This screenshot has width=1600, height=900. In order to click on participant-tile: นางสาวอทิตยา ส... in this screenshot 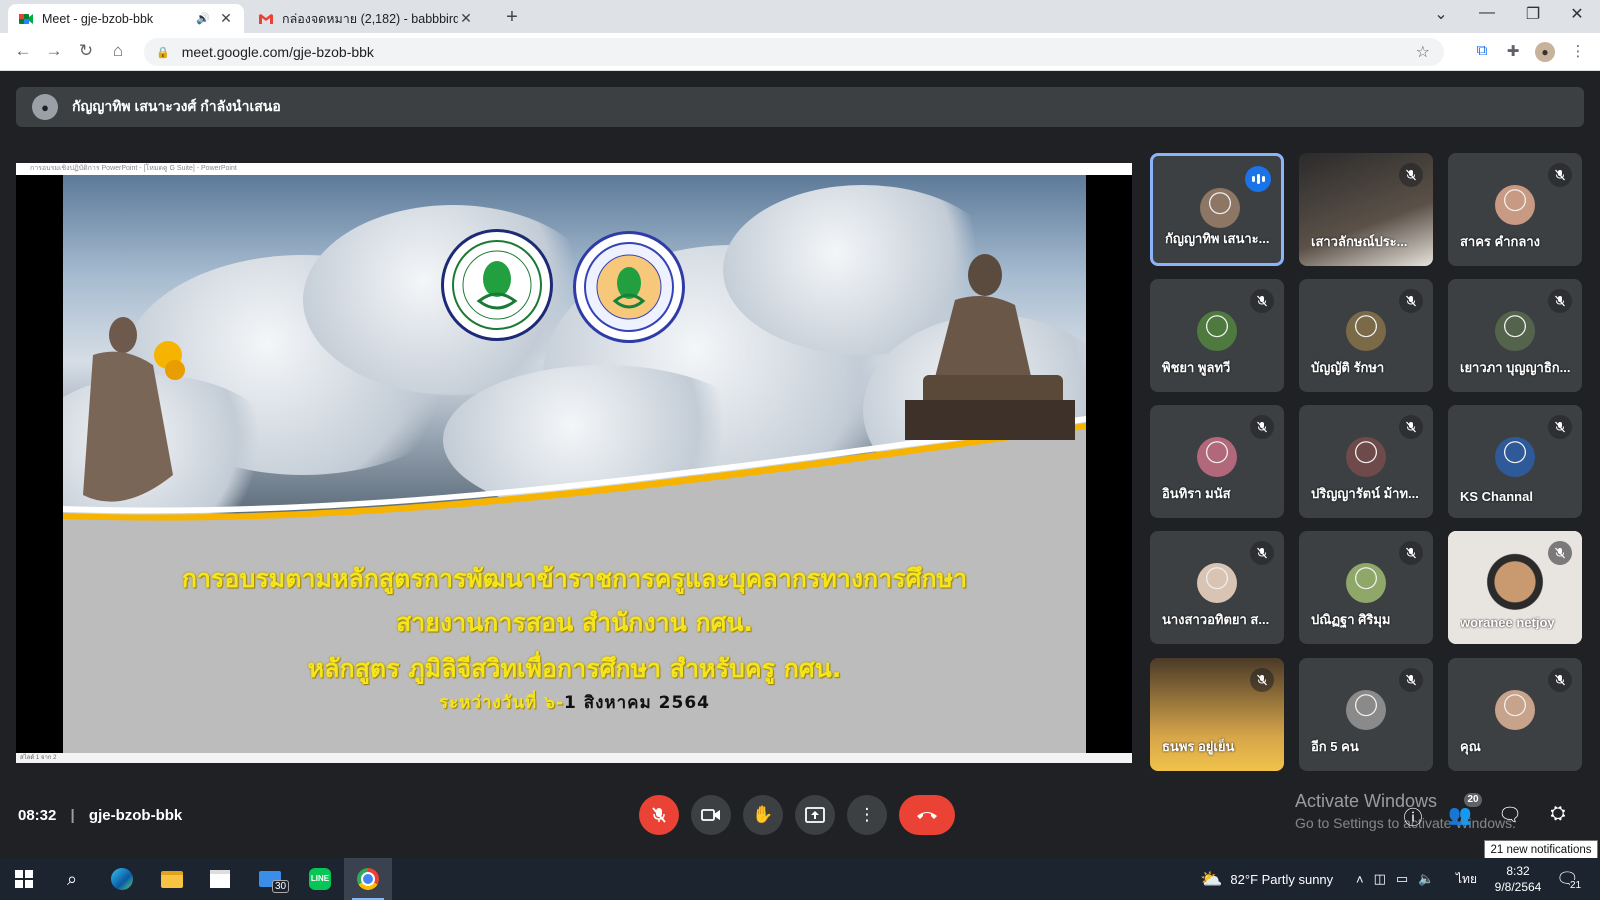, I will do `click(1217, 587)`.